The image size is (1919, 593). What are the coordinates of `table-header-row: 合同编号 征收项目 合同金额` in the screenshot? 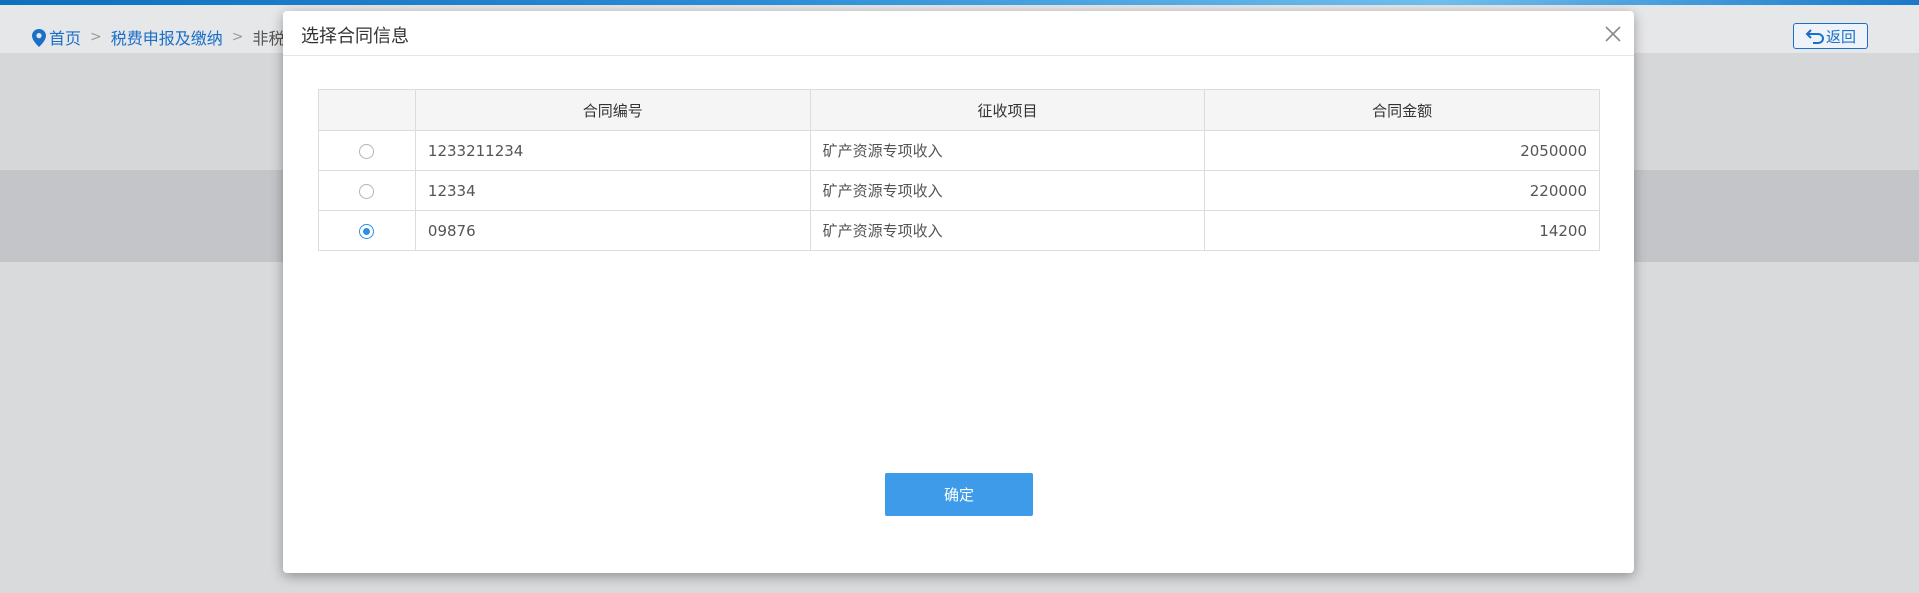 It's located at (959, 110).